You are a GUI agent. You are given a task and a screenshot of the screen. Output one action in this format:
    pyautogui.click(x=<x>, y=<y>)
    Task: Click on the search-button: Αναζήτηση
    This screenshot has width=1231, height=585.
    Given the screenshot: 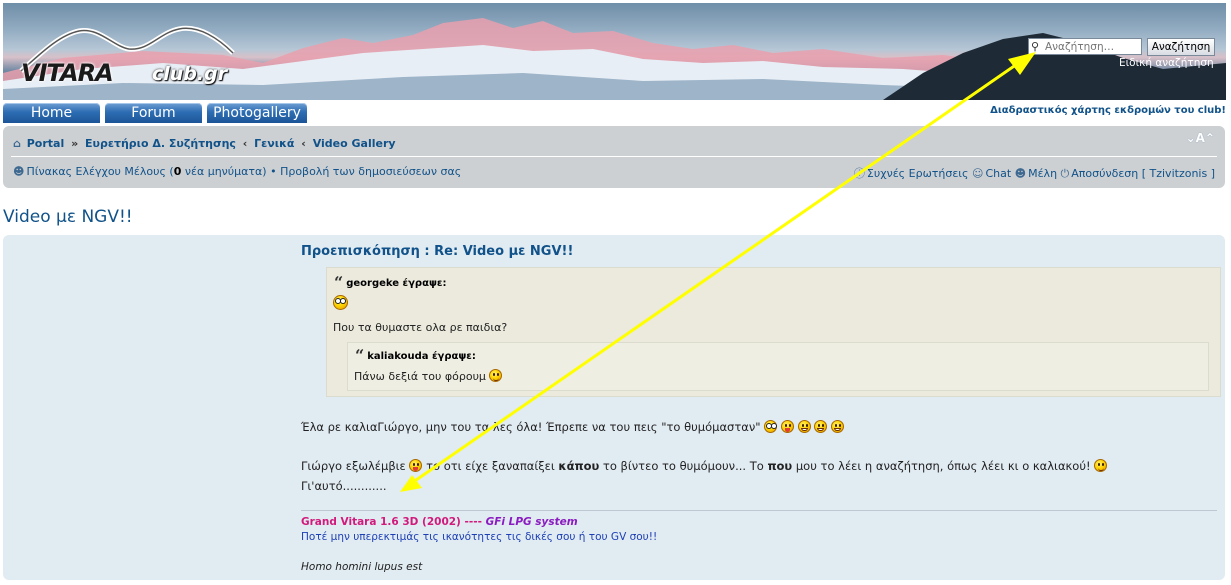 What is the action you would take?
    pyautogui.click(x=1181, y=47)
    